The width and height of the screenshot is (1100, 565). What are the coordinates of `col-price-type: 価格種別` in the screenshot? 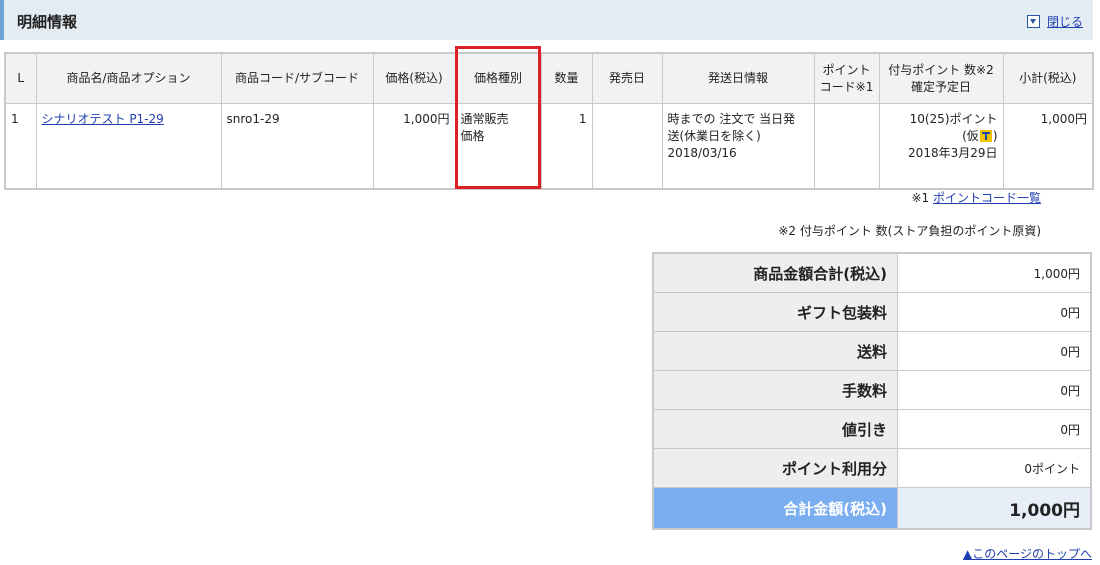 It's located at (498, 78).